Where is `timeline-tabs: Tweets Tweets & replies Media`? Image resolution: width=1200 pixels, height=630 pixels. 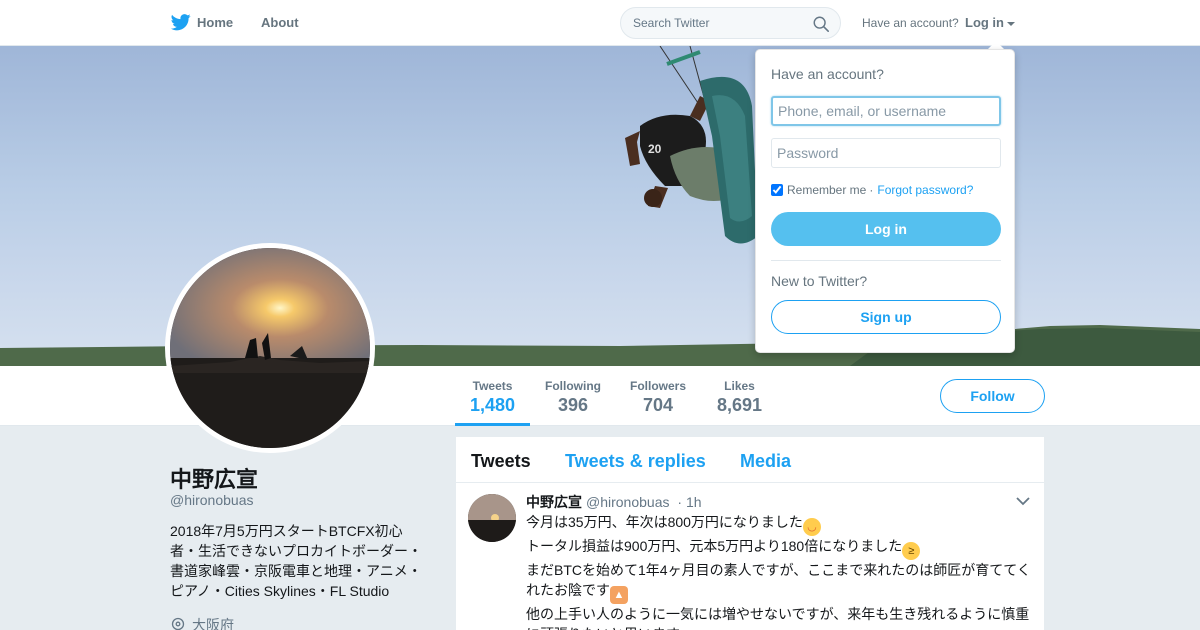 timeline-tabs: Tweets Tweets & replies Media is located at coordinates (750, 460).